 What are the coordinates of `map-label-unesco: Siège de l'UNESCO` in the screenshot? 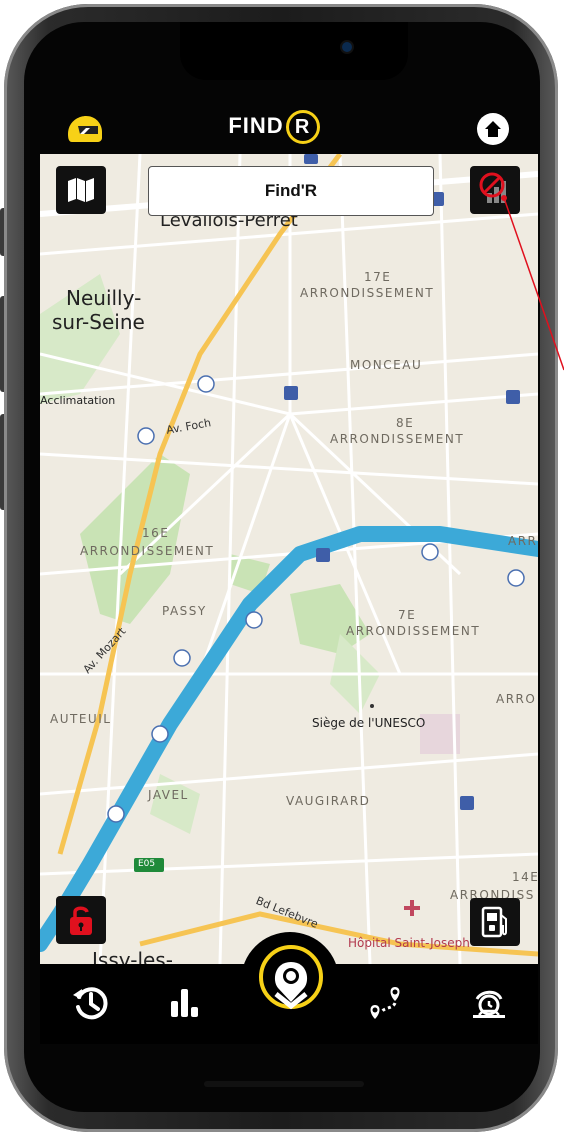 It's located at (369, 723).